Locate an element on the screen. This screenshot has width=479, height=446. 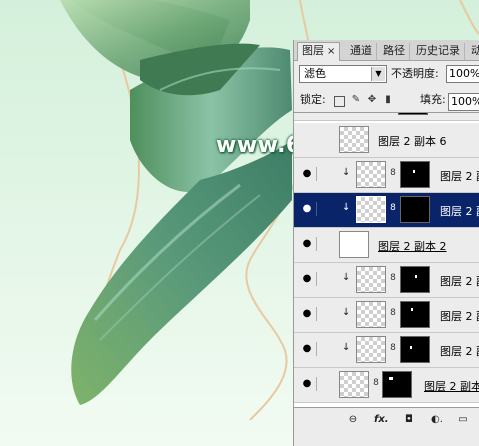
tab-channels-label: 通道 is located at coordinates (361, 50).